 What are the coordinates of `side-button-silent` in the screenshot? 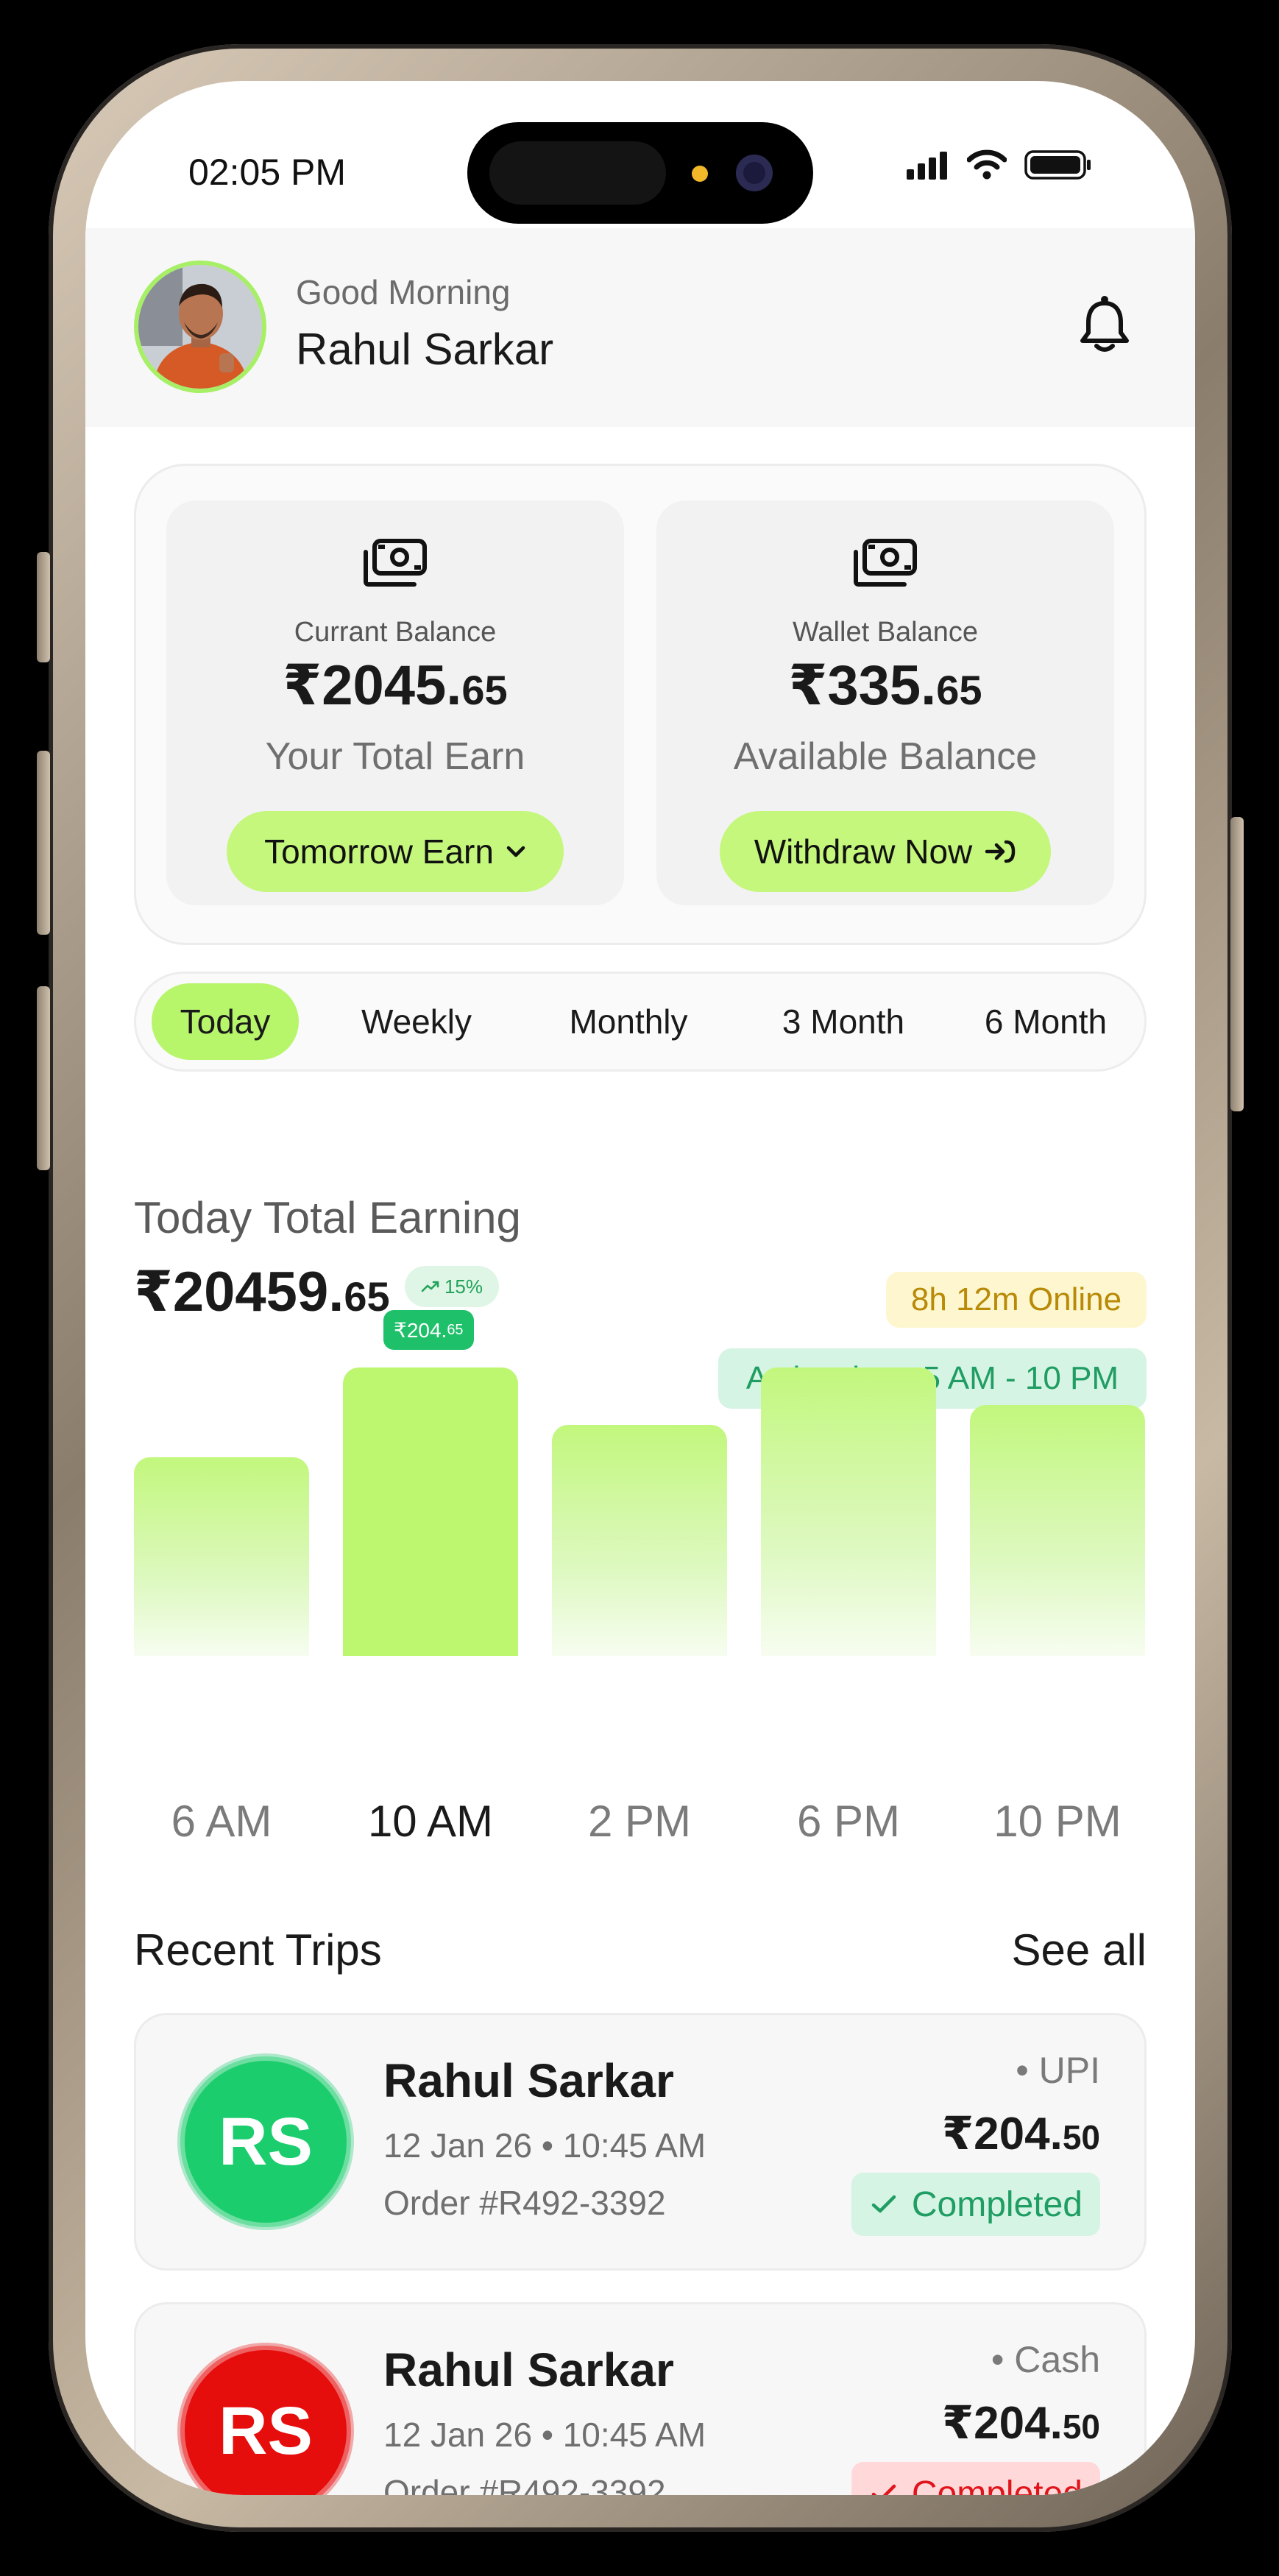 It's located at (43, 607).